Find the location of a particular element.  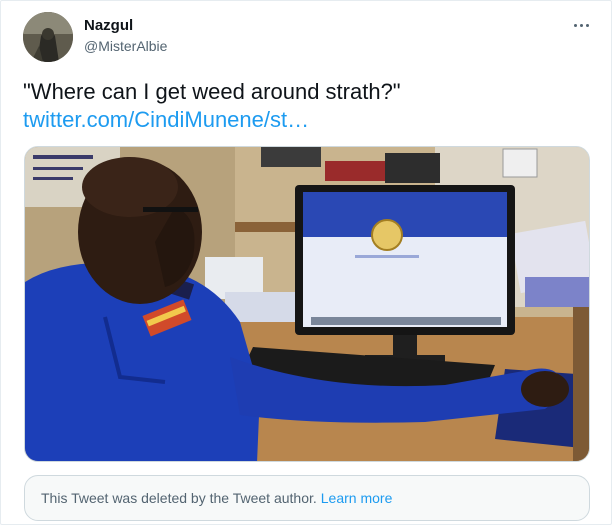

author-name: Nazgul is located at coordinates (108, 25).